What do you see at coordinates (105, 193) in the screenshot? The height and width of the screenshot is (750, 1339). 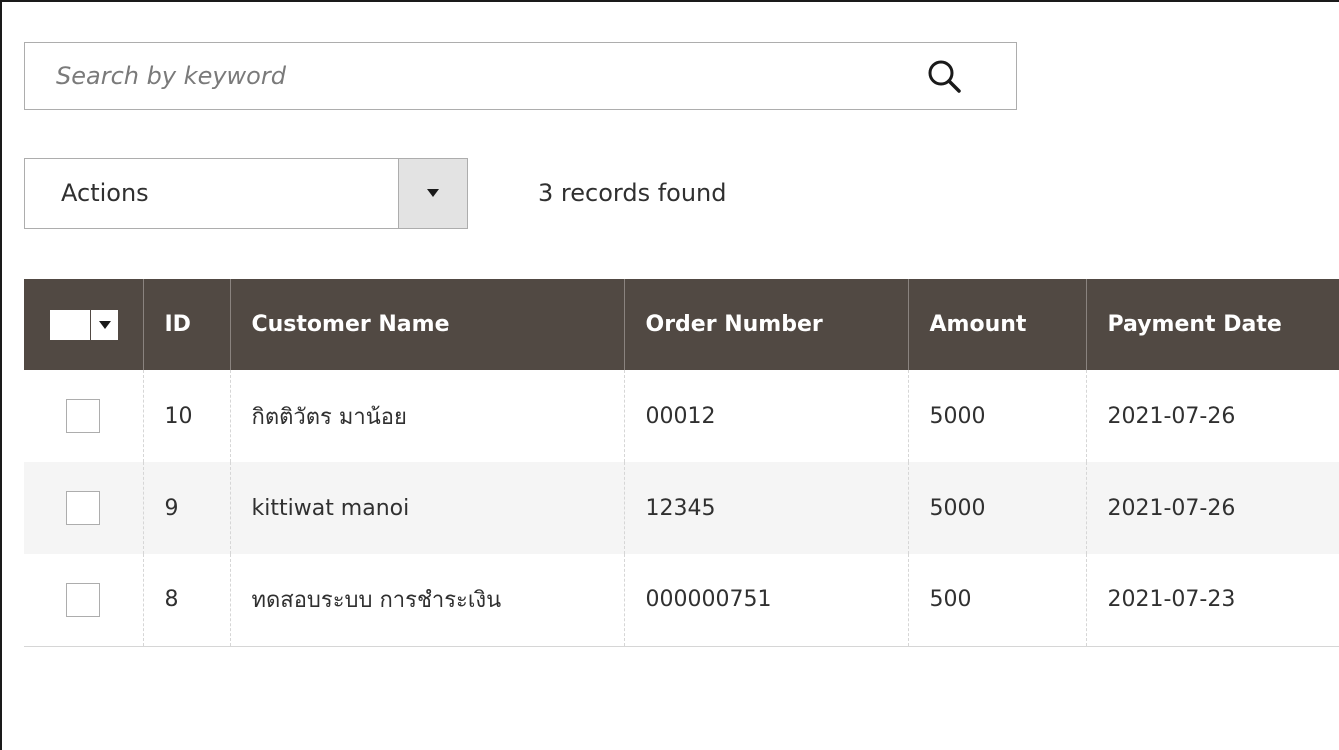 I see `actions-label: Actions` at bounding box center [105, 193].